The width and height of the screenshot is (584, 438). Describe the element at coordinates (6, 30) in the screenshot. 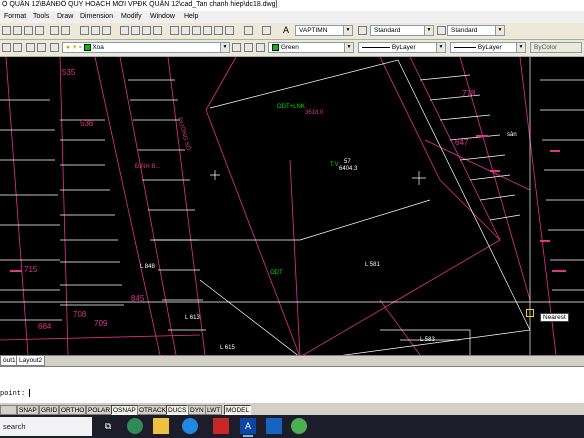

I see `arrow-icon` at that location.